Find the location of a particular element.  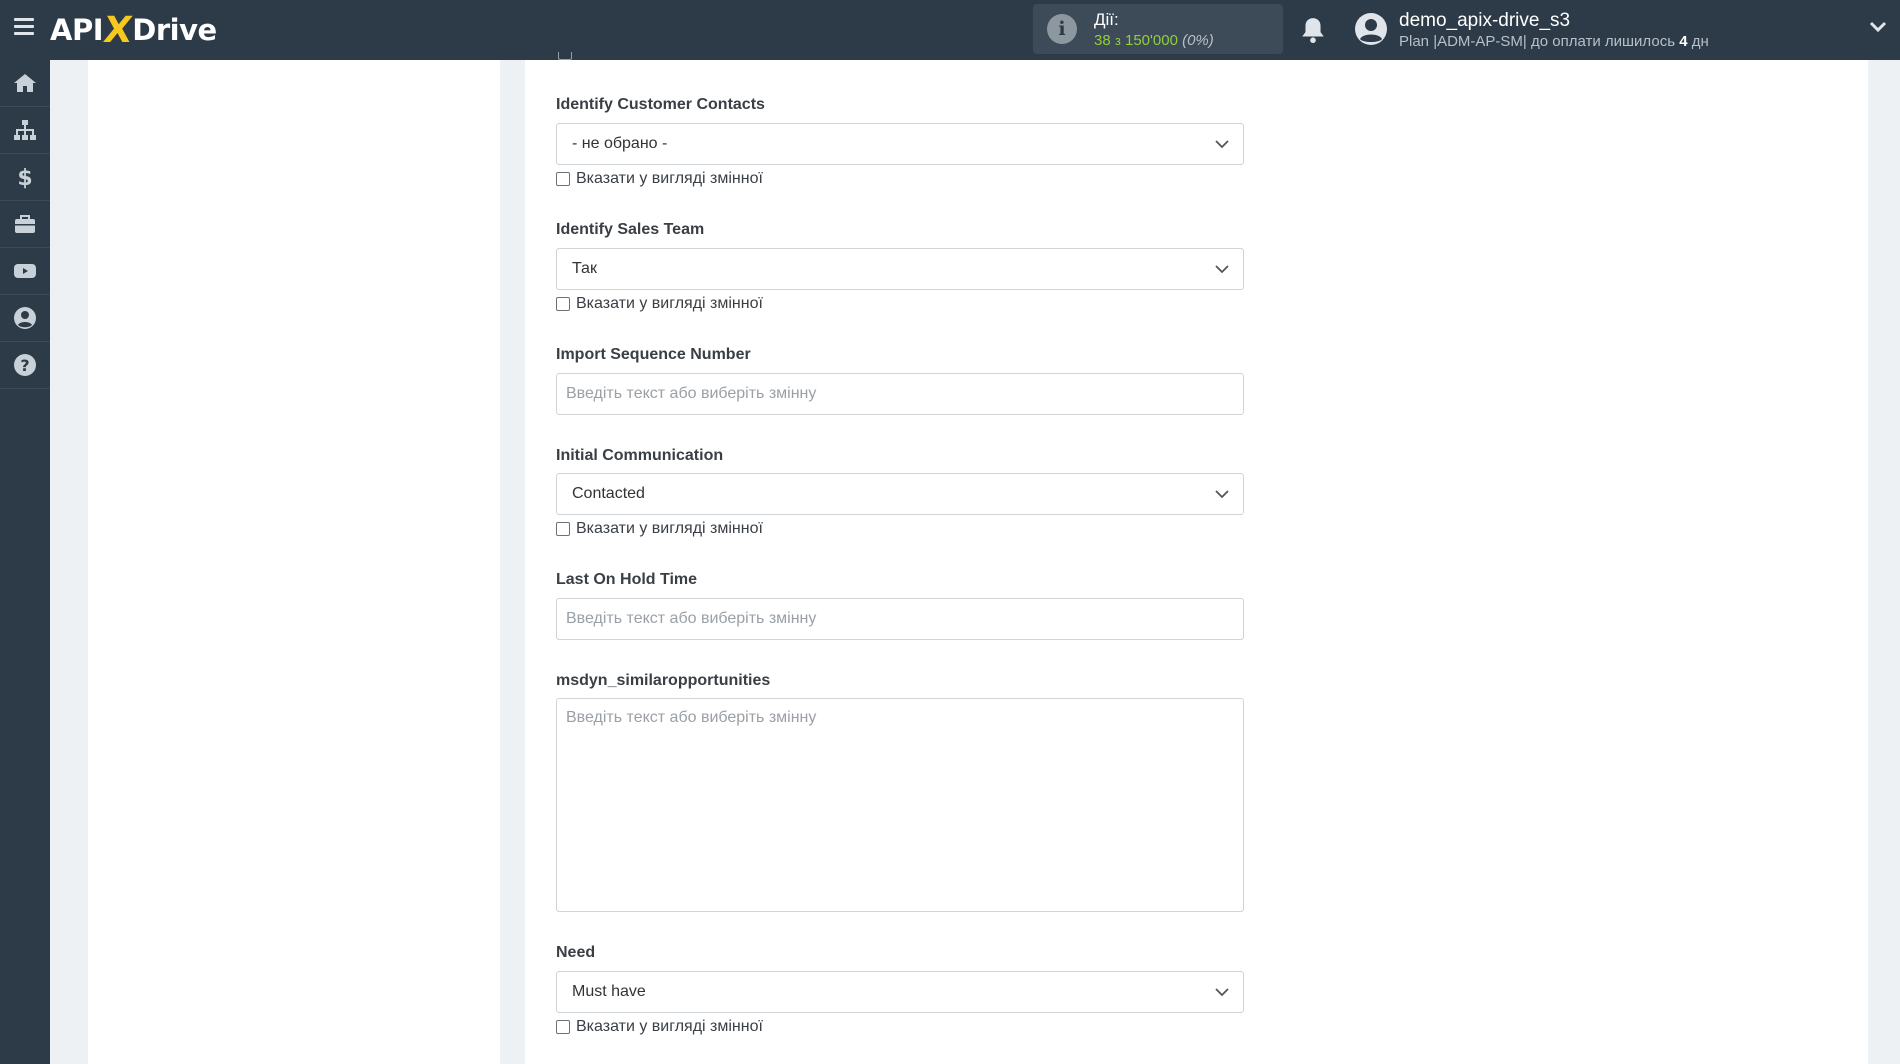

sidebar-item-connections is located at coordinates (25, 130).